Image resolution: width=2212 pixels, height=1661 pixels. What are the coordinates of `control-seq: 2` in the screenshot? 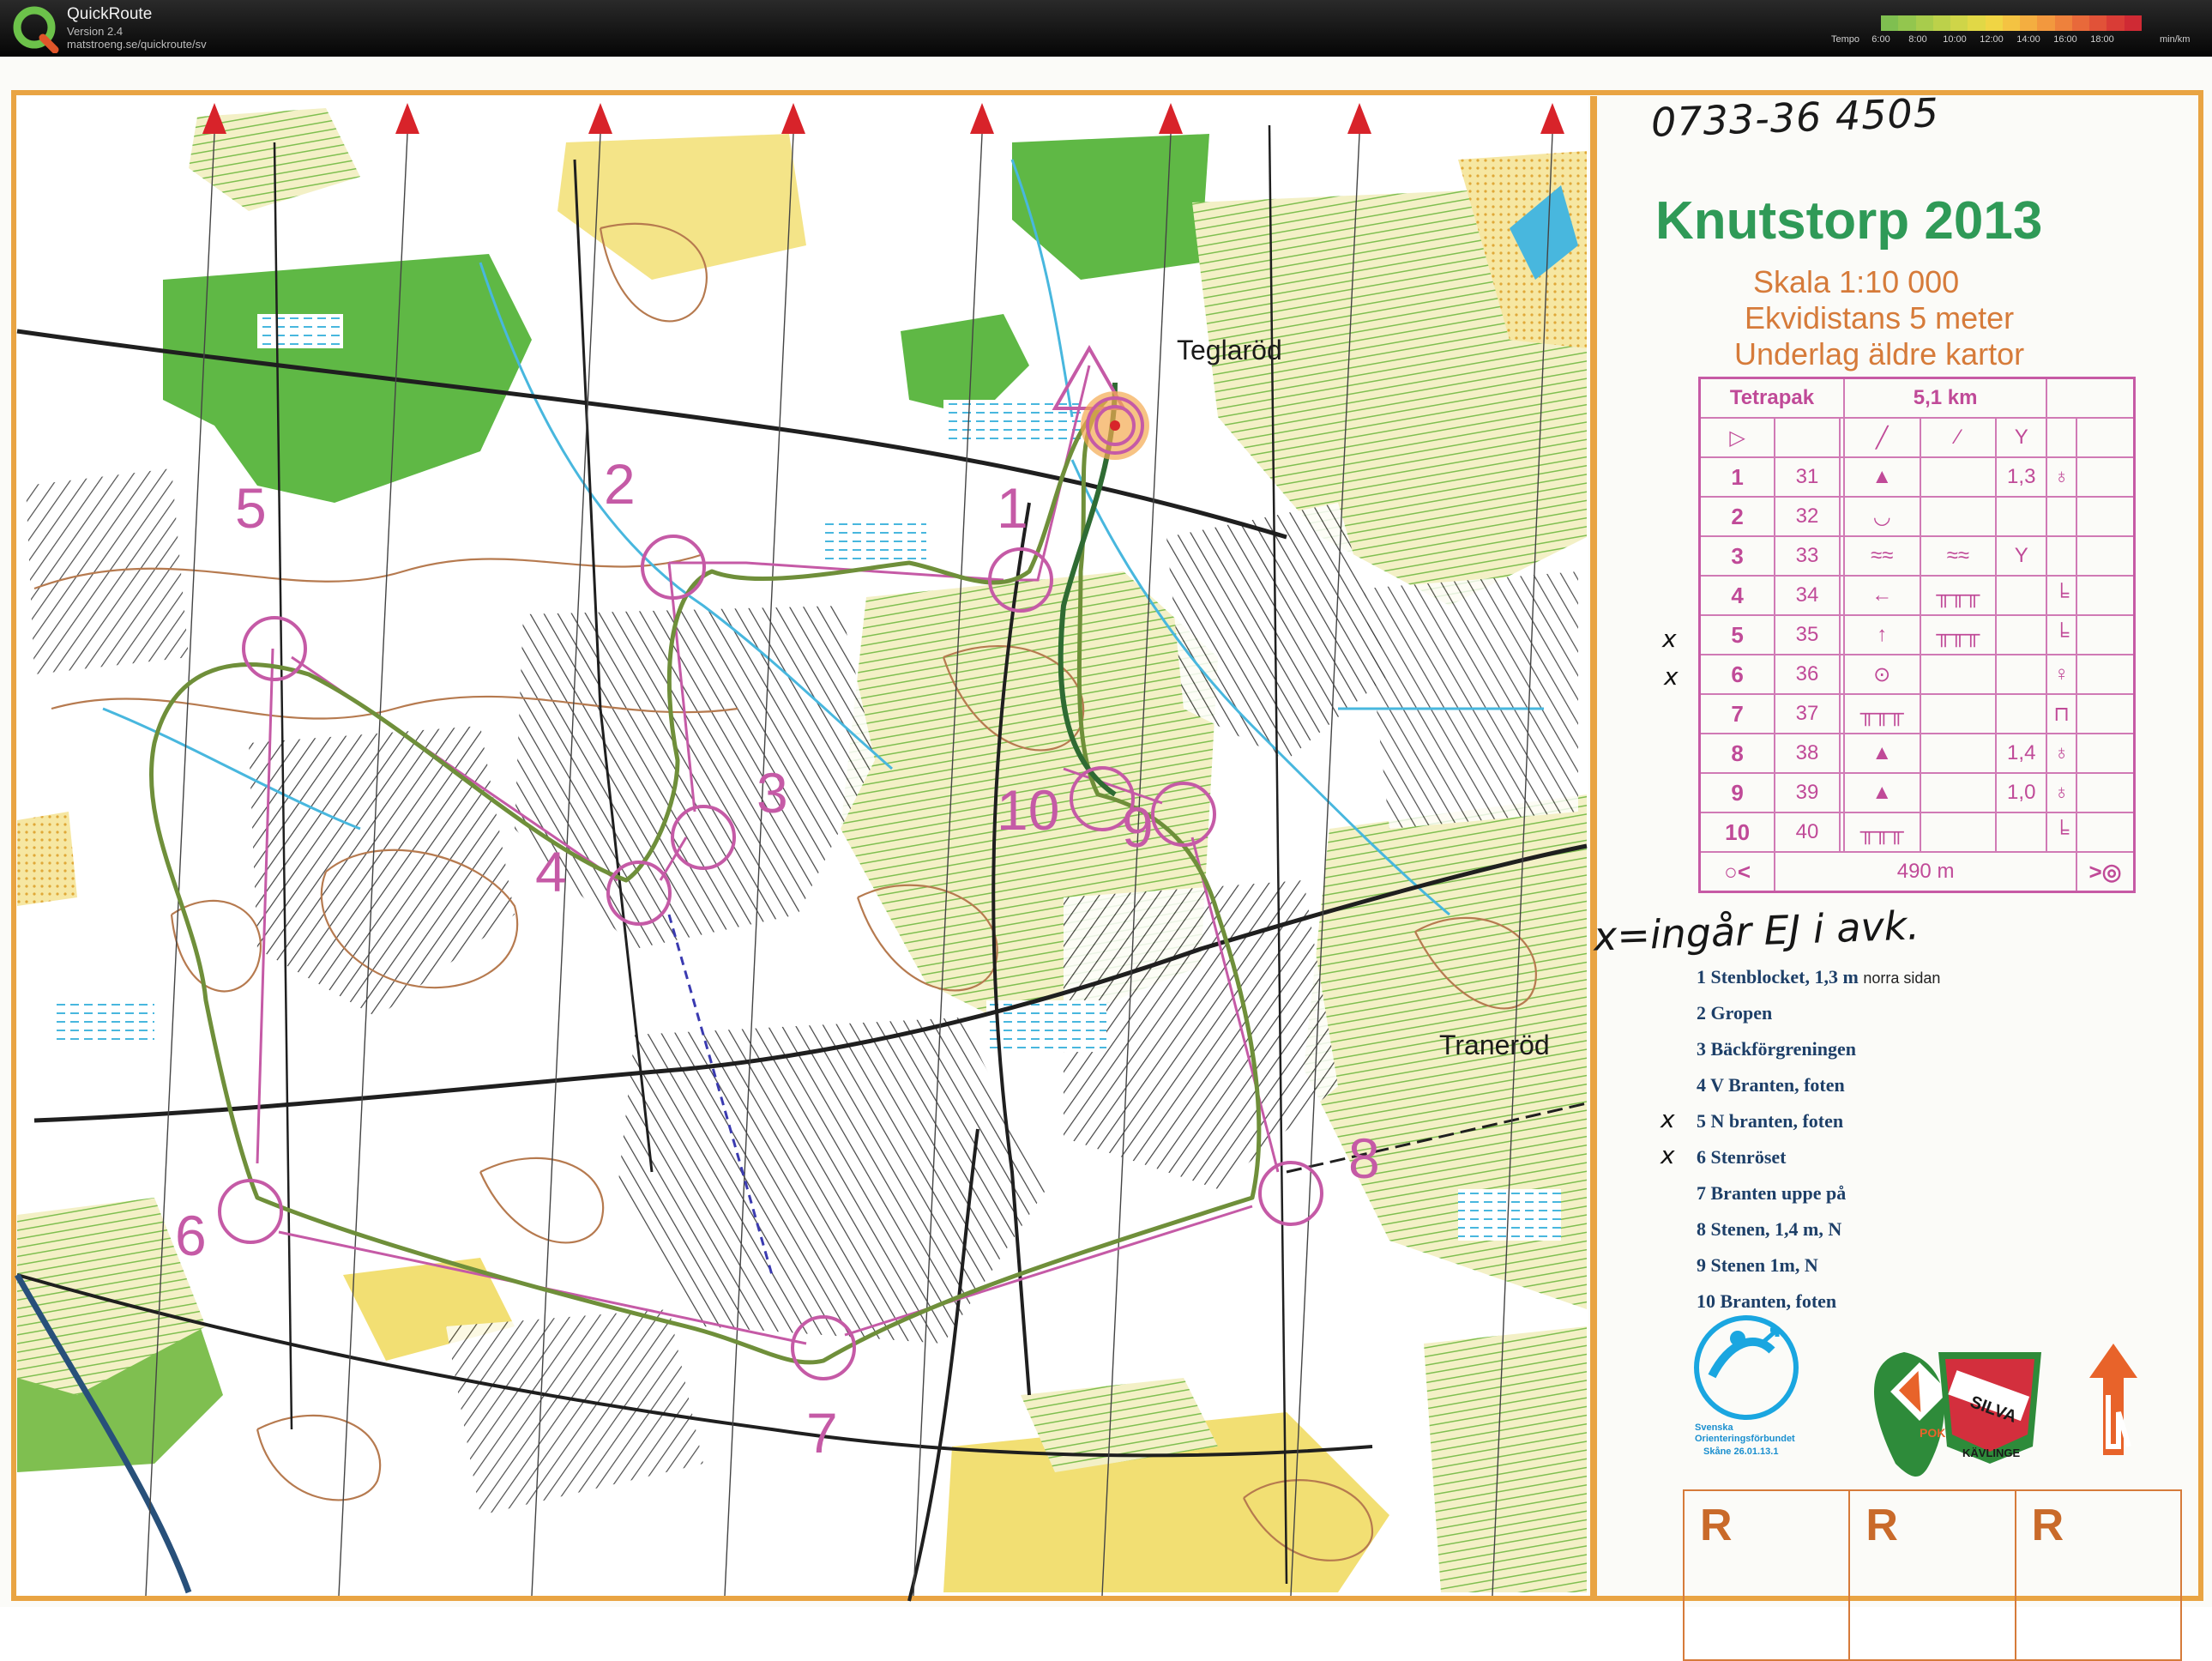 It's located at (1737, 516).